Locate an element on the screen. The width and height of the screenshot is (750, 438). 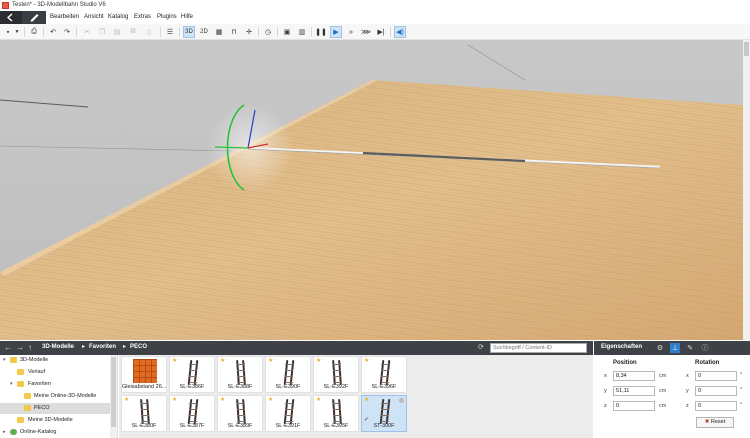
scissors-icon: ✂ is located at coordinates (87, 32).